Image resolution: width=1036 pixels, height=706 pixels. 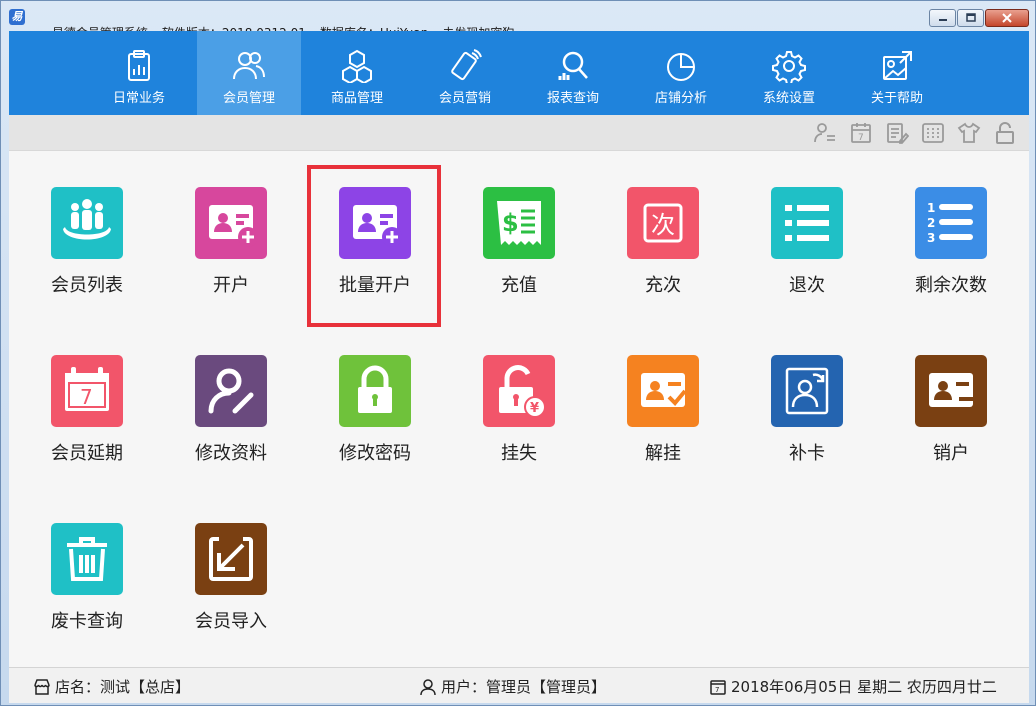 I want to click on tile-remaining-count: 1 2 3 剩余次数, so click(x=951, y=262).